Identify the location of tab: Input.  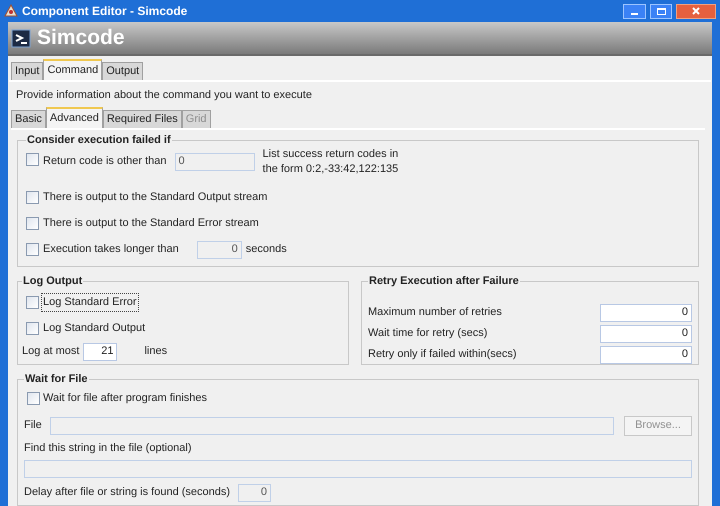
(27, 71).